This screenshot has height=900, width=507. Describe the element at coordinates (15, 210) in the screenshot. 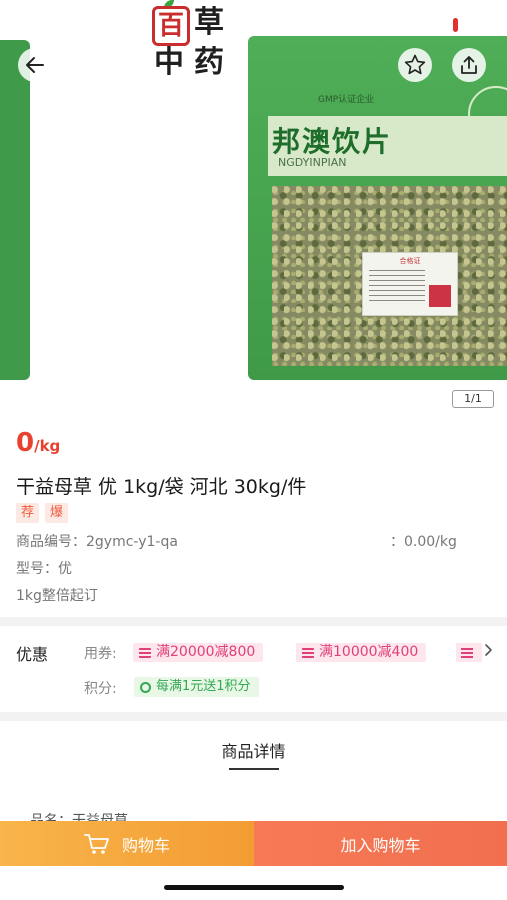

I see `product-image-prev` at that location.